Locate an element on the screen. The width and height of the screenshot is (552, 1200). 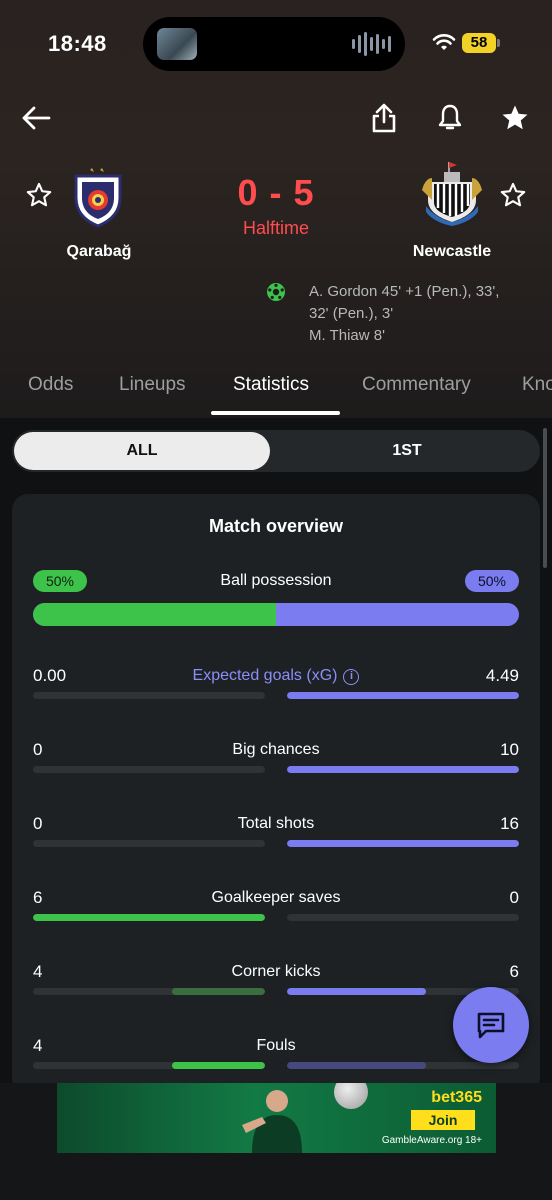
tab-odds: Odds is located at coordinates (50, 385).